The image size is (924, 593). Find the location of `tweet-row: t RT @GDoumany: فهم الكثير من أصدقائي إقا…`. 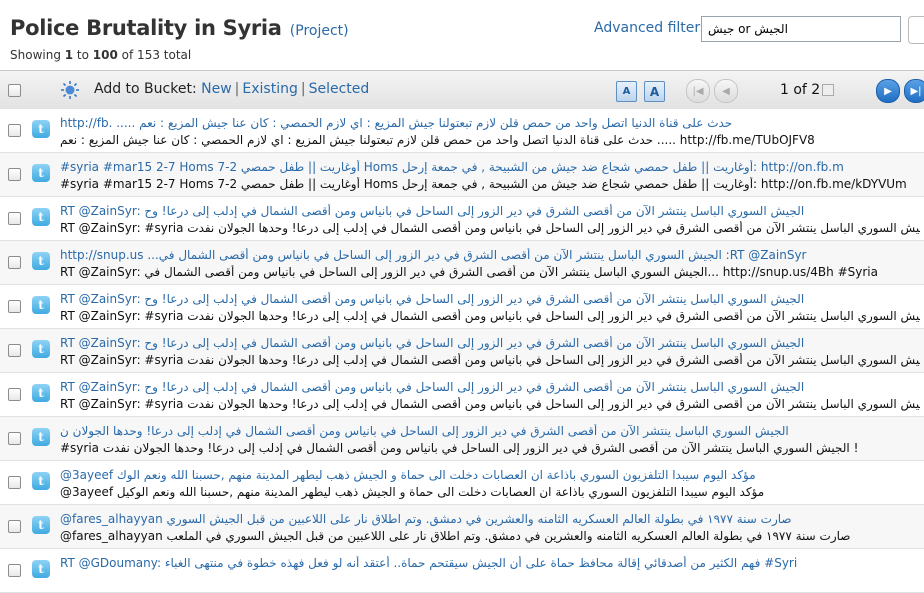

tweet-row: t RT @GDoumany: فهم الكثير من أصدقائي إقا… is located at coordinates (462, 571).